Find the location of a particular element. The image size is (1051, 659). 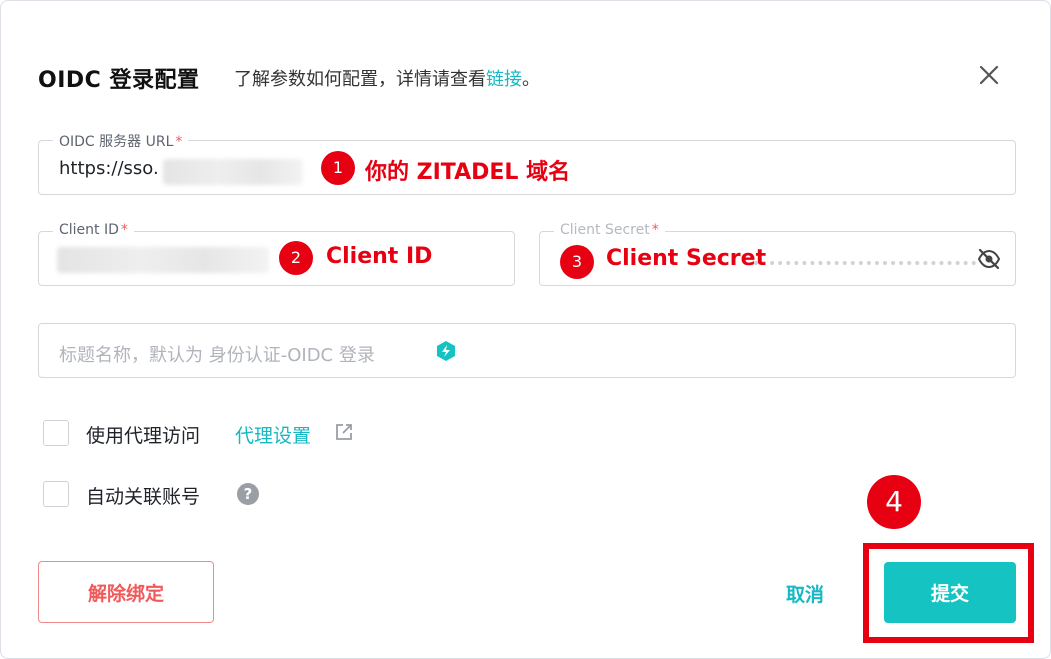

brand-icon is located at coordinates (446, 351).